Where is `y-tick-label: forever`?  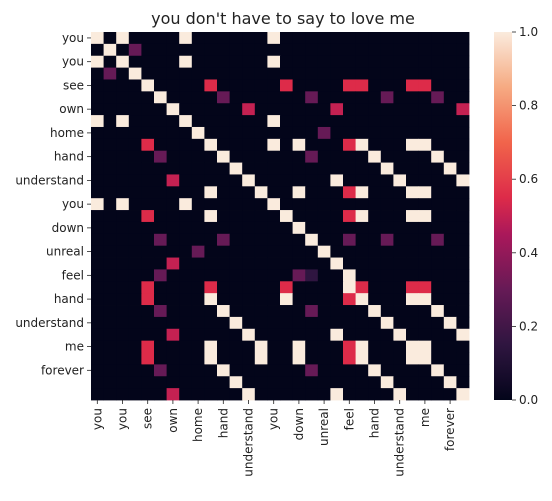 y-tick-label: forever is located at coordinates (62, 370).